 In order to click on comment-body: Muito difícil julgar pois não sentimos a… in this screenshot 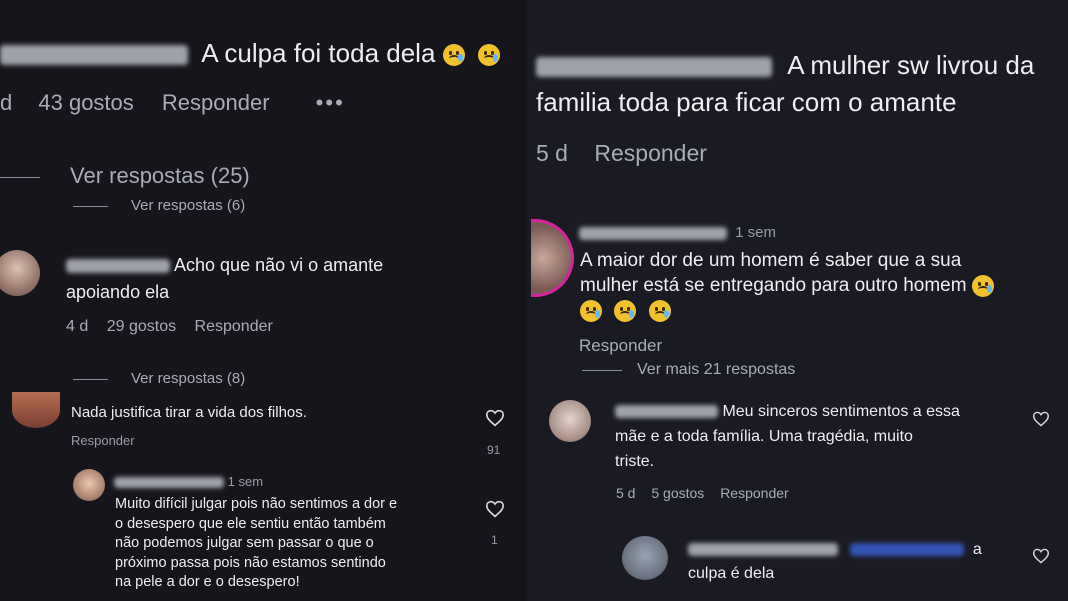, I will do `click(256, 544)`.